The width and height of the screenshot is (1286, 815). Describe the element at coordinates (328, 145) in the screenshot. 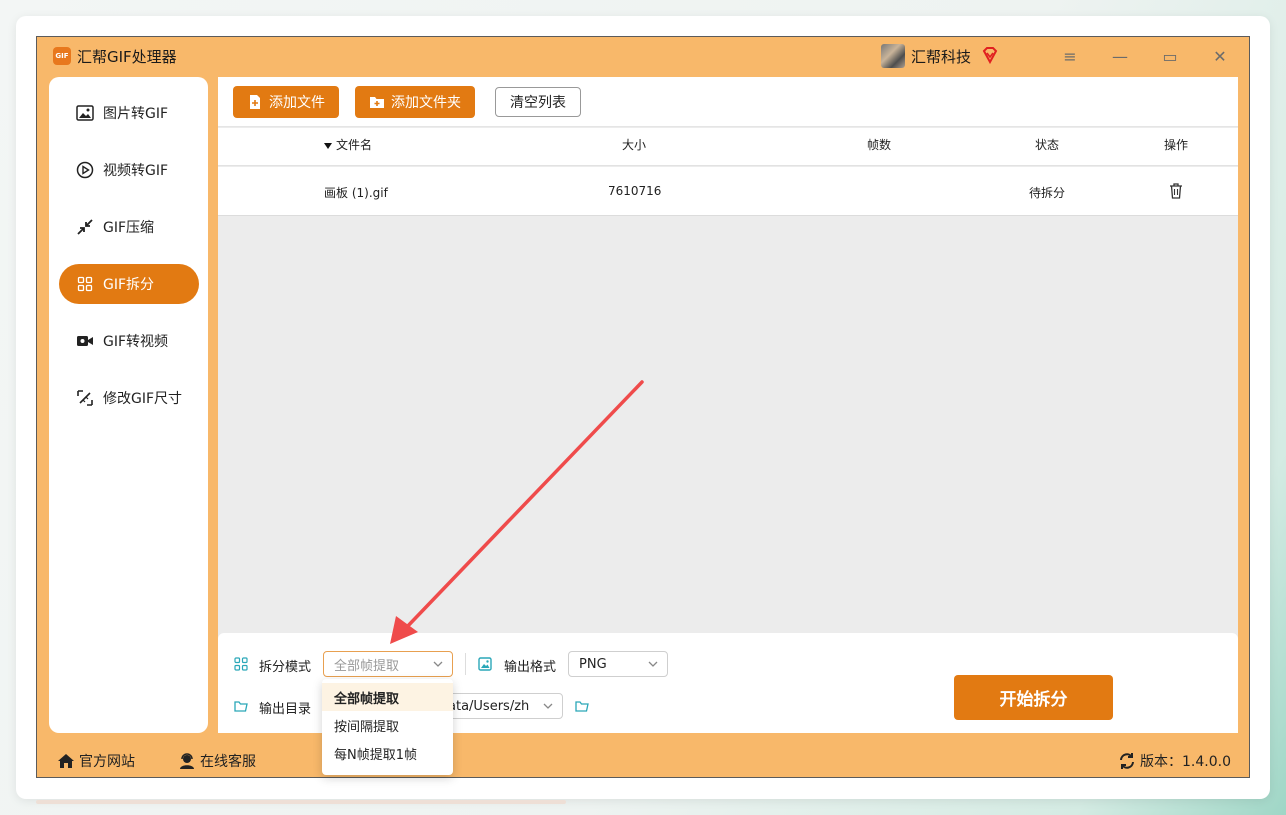

I see `sort-down-icon` at that location.